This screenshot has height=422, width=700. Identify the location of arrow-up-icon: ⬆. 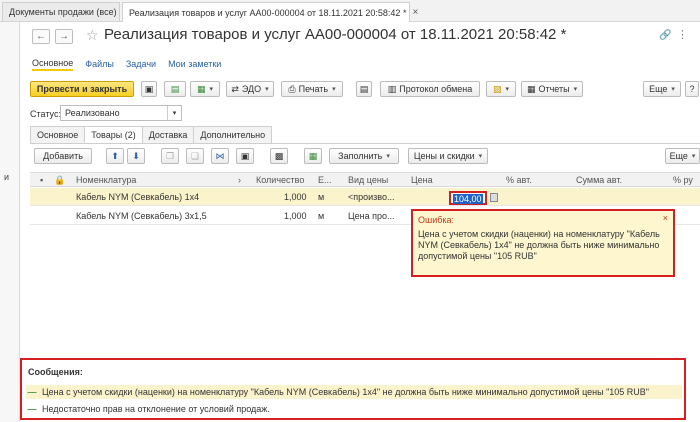
(115, 155).